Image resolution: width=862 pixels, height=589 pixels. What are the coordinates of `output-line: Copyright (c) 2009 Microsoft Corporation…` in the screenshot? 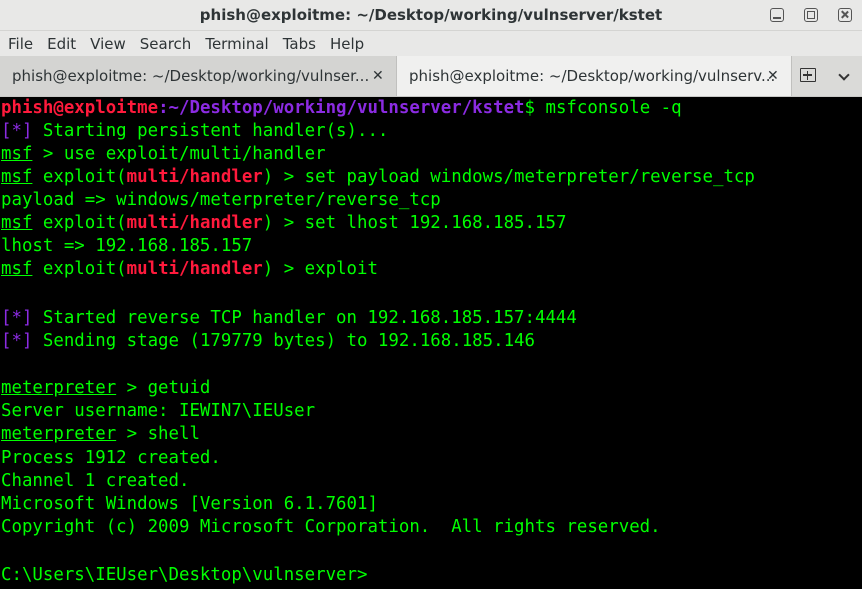 It's located at (331, 527).